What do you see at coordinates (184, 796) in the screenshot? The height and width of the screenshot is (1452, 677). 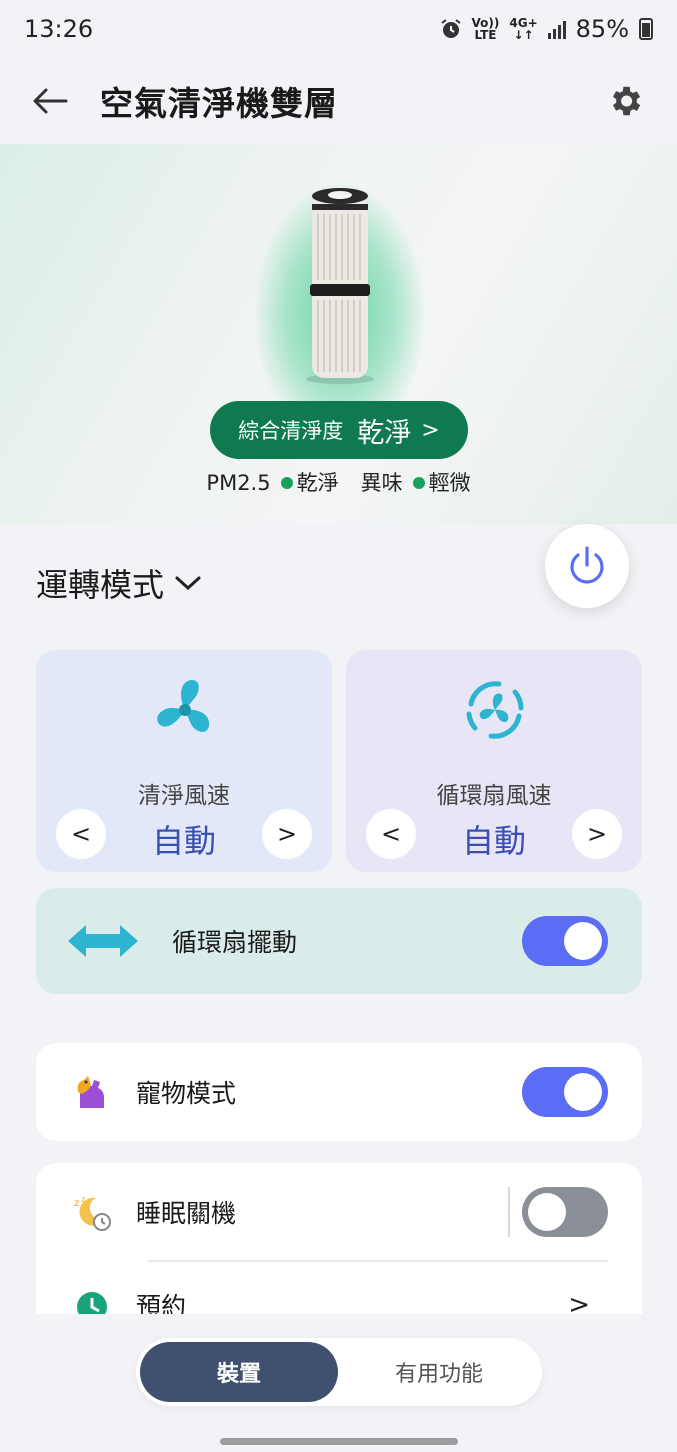 I see `clean-speed-label: 清淨風速` at bounding box center [184, 796].